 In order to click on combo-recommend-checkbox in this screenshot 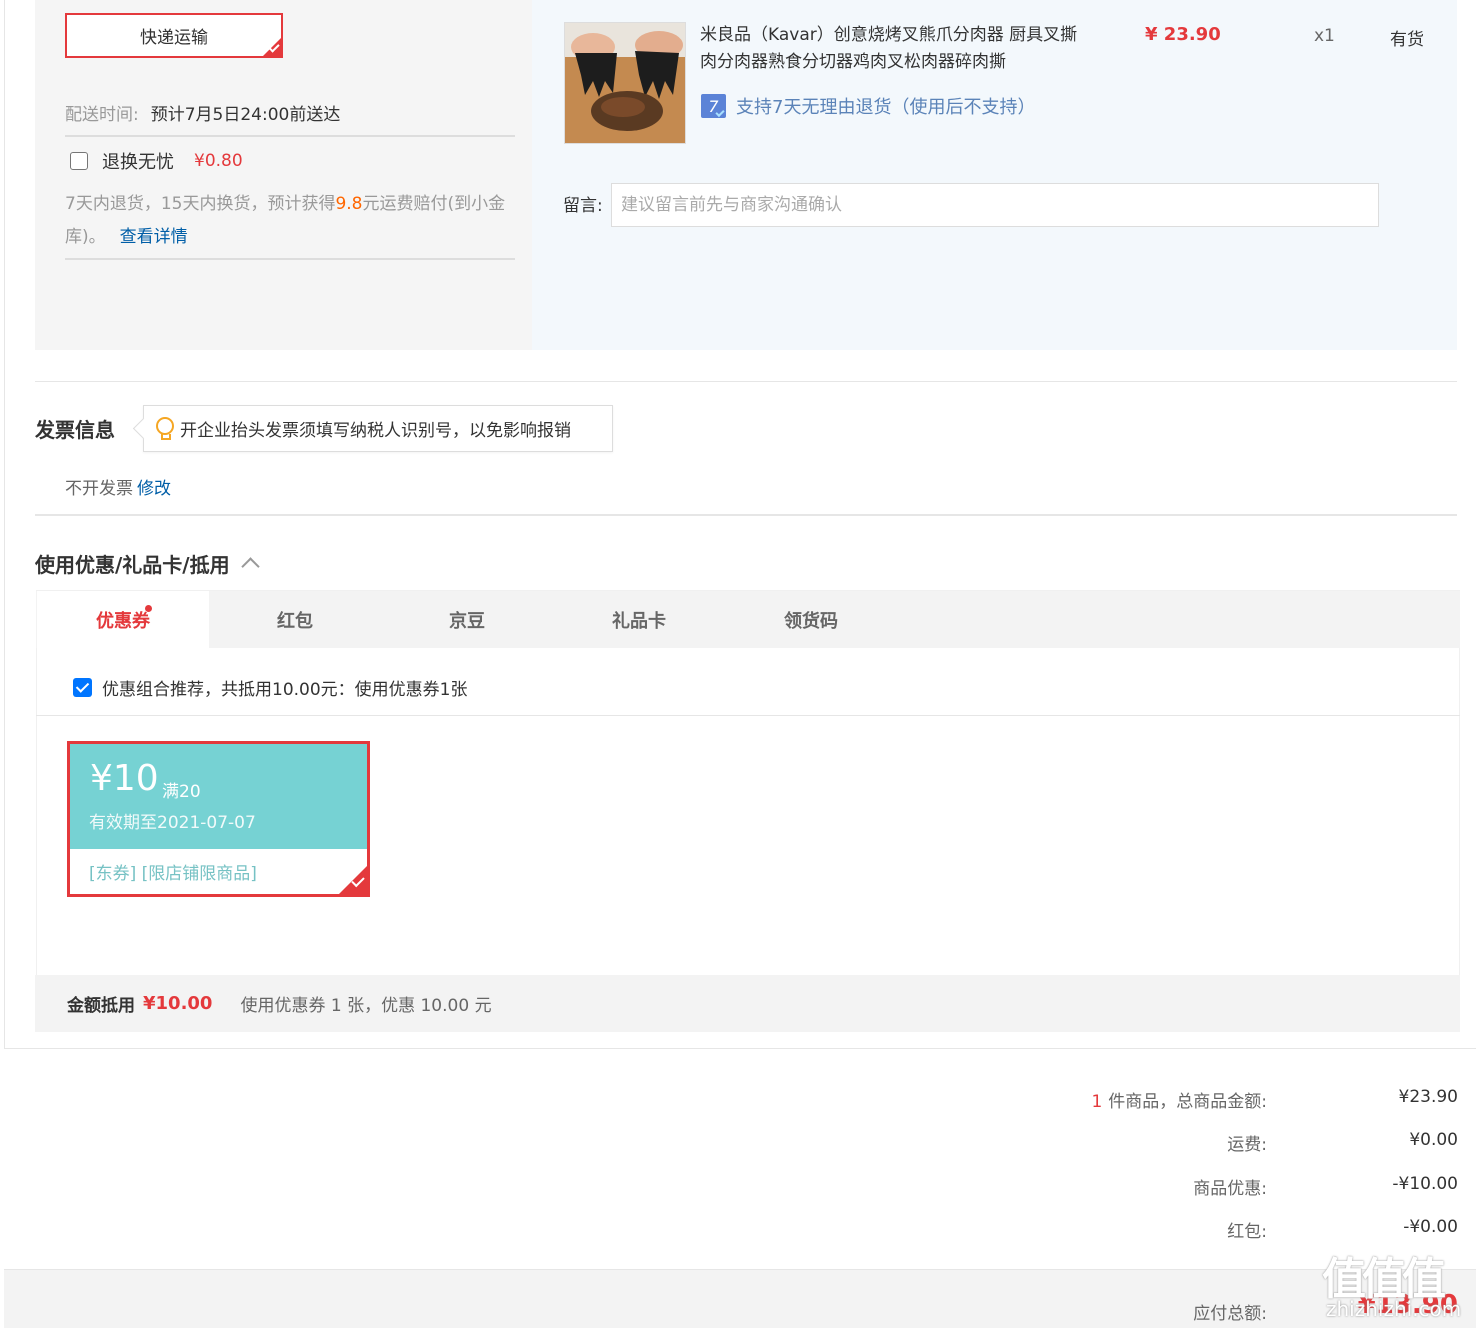, I will do `click(82, 687)`.